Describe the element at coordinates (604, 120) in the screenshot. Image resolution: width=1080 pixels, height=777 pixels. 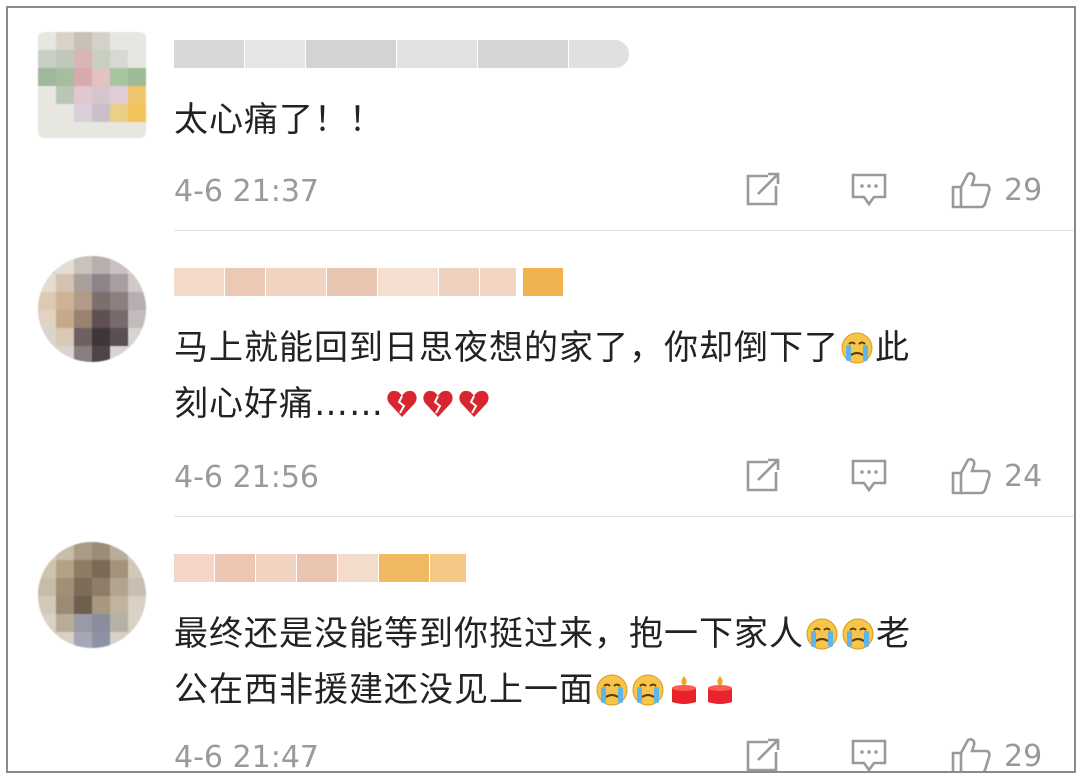
I see `comment-text: 太心痛了！！` at that location.